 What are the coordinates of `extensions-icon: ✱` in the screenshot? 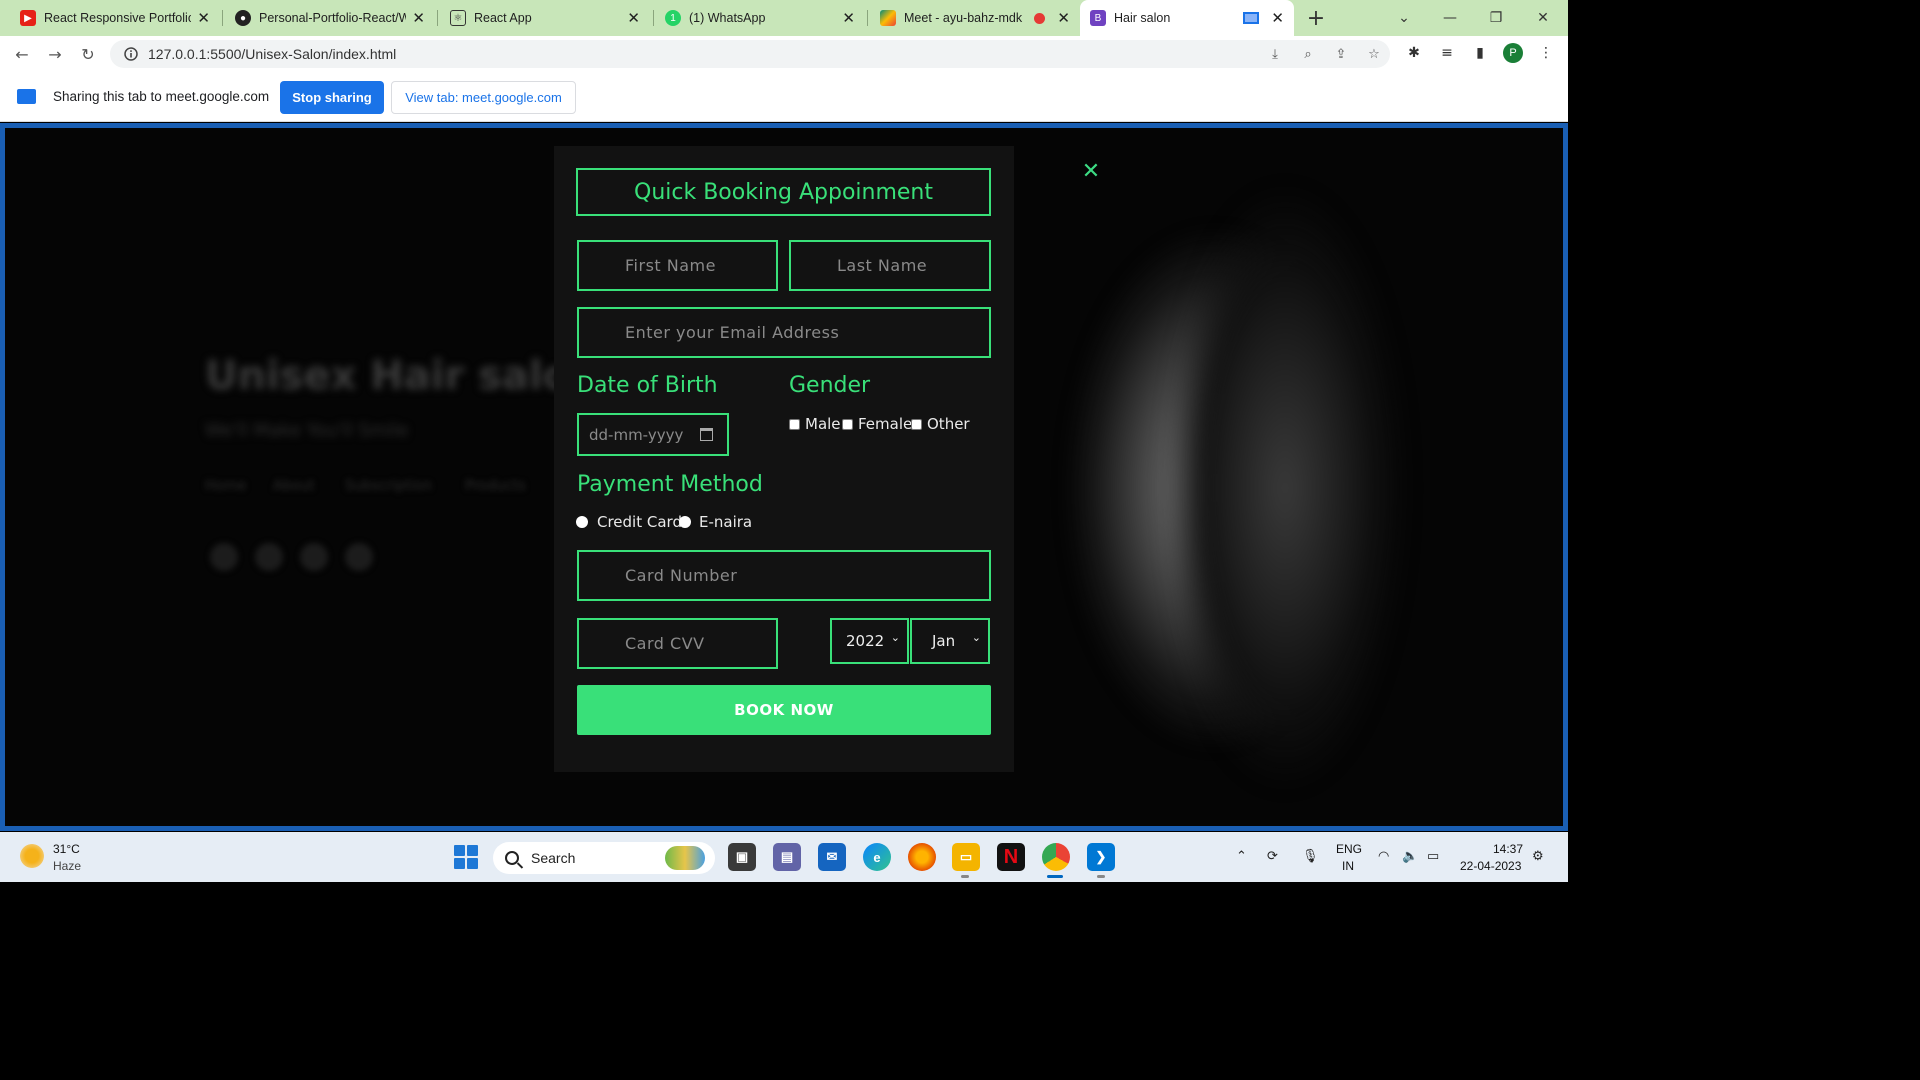 It's located at (1414, 53).